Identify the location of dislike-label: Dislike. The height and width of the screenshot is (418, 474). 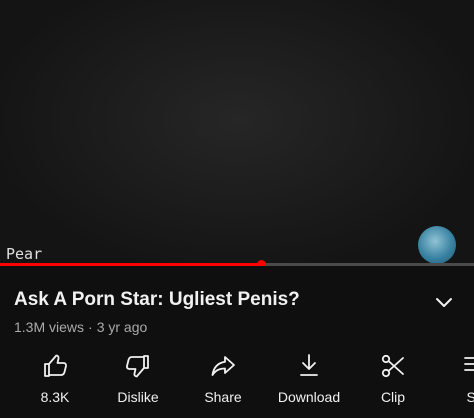
(138, 397).